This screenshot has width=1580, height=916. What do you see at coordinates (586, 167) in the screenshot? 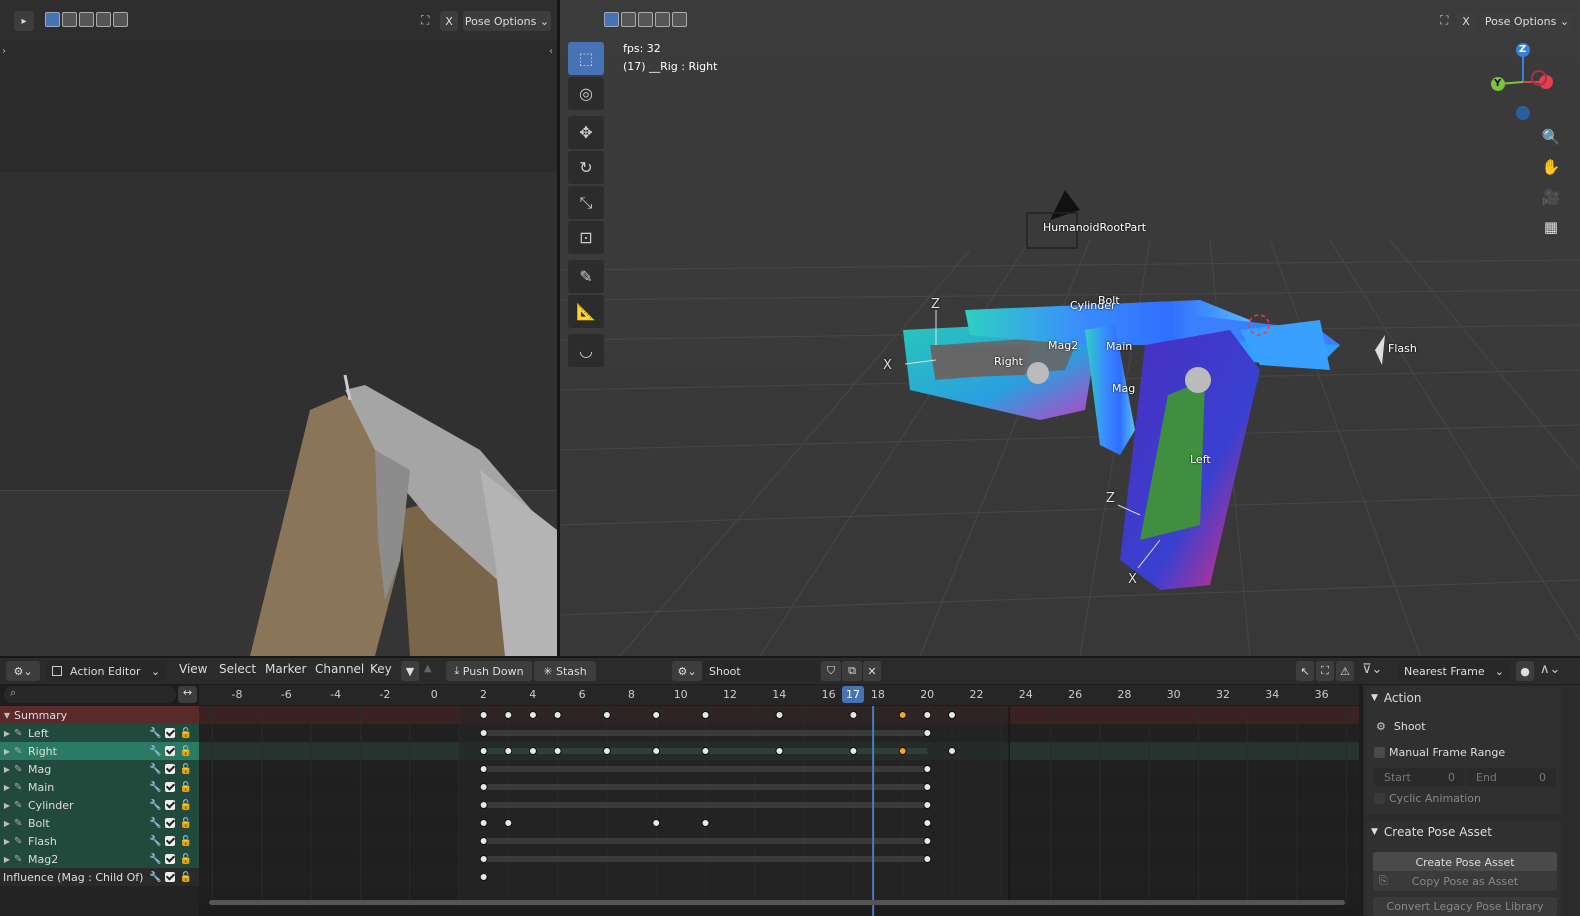
I see `rotate-tool: ↻` at bounding box center [586, 167].